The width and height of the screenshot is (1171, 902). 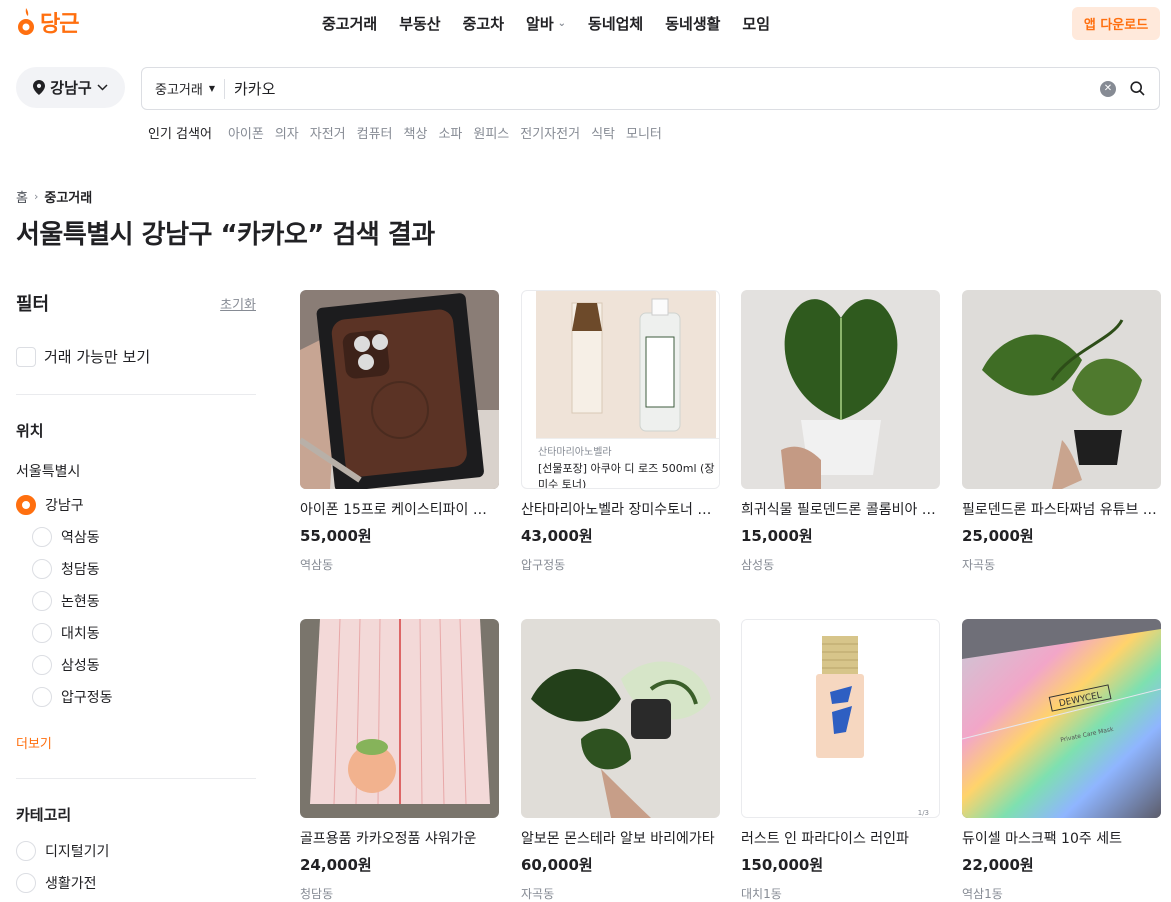 What do you see at coordinates (136, 851) in the screenshot?
I see `category-option: 디지털기기` at bounding box center [136, 851].